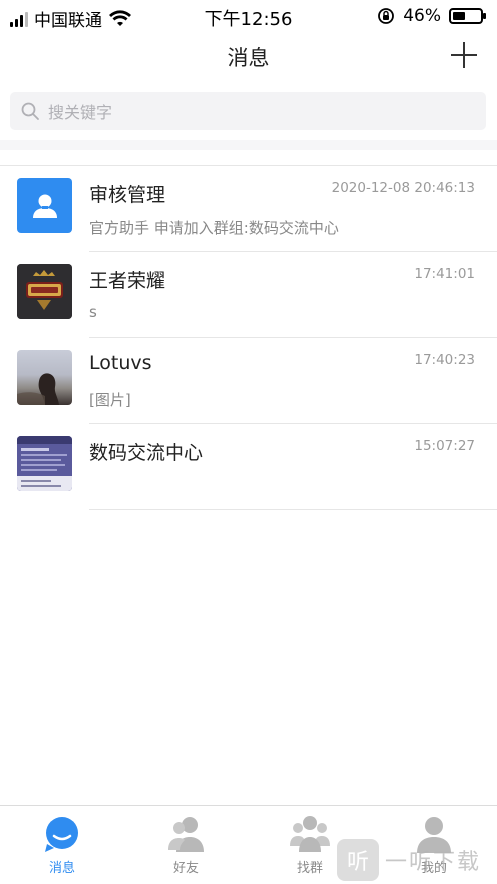 The width and height of the screenshot is (497, 884). I want to click on tab-label: 好友, so click(185, 868).